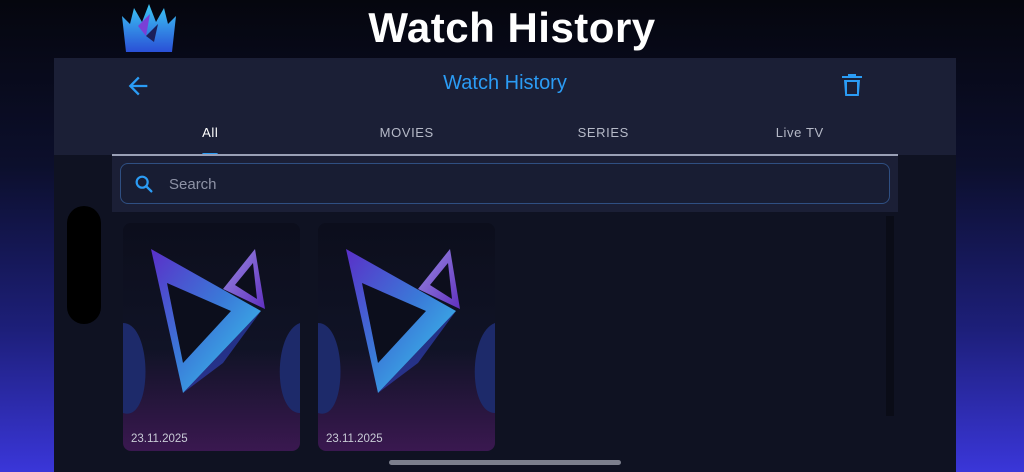 Image resolution: width=1024 pixels, height=472 pixels. What do you see at coordinates (505, 83) in the screenshot?
I see `page-title: Watch History` at bounding box center [505, 83].